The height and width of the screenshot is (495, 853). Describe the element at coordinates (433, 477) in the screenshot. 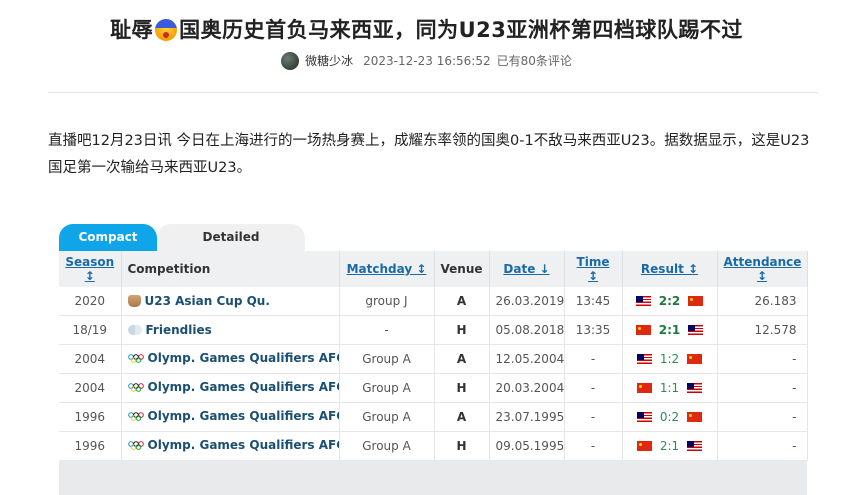

I see `table-footer-bar` at that location.